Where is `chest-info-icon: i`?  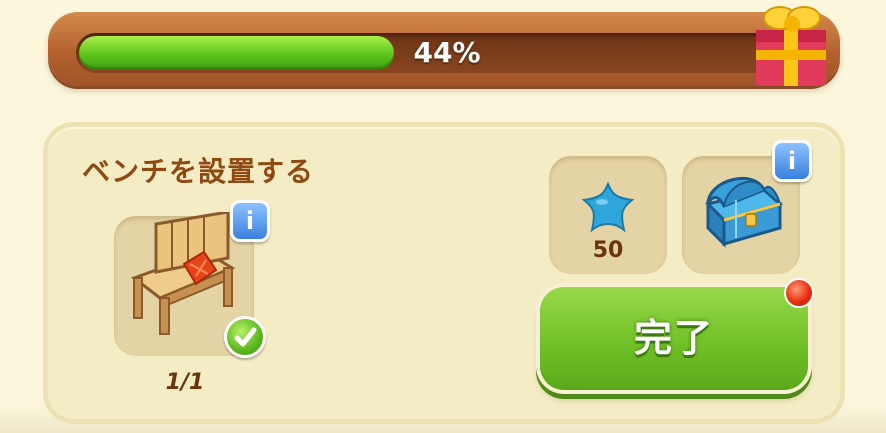
chest-info-icon: i is located at coordinates (792, 161).